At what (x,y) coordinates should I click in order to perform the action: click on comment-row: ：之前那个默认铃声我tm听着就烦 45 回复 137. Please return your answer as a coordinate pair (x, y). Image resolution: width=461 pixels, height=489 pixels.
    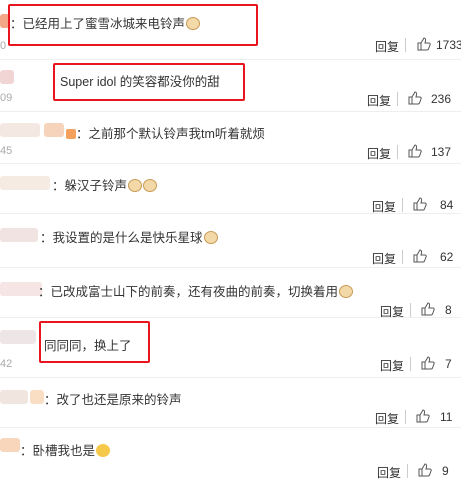
    Looking at the image, I should click on (230, 138).